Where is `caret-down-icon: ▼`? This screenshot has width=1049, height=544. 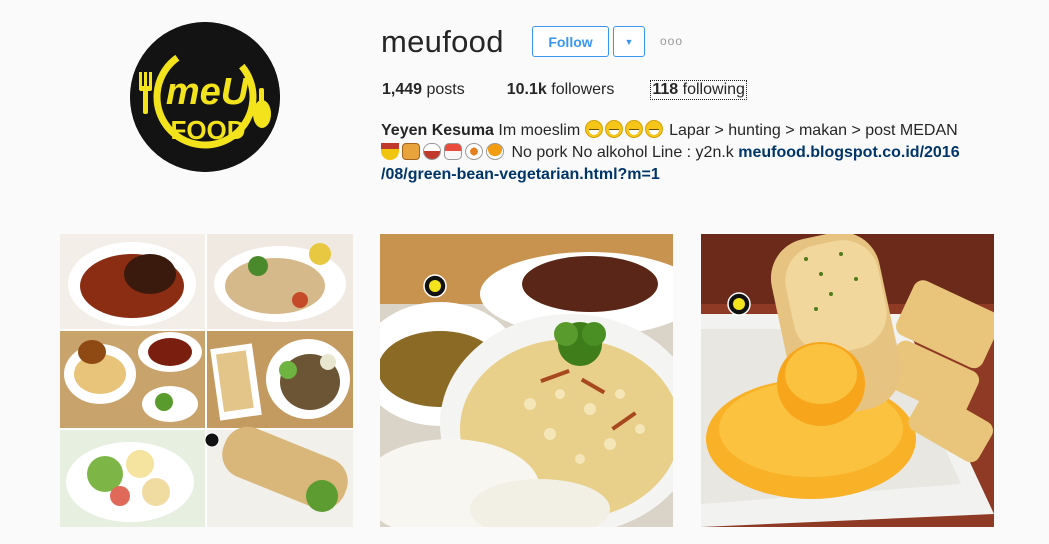 caret-down-icon: ▼ is located at coordinates (629, 41).